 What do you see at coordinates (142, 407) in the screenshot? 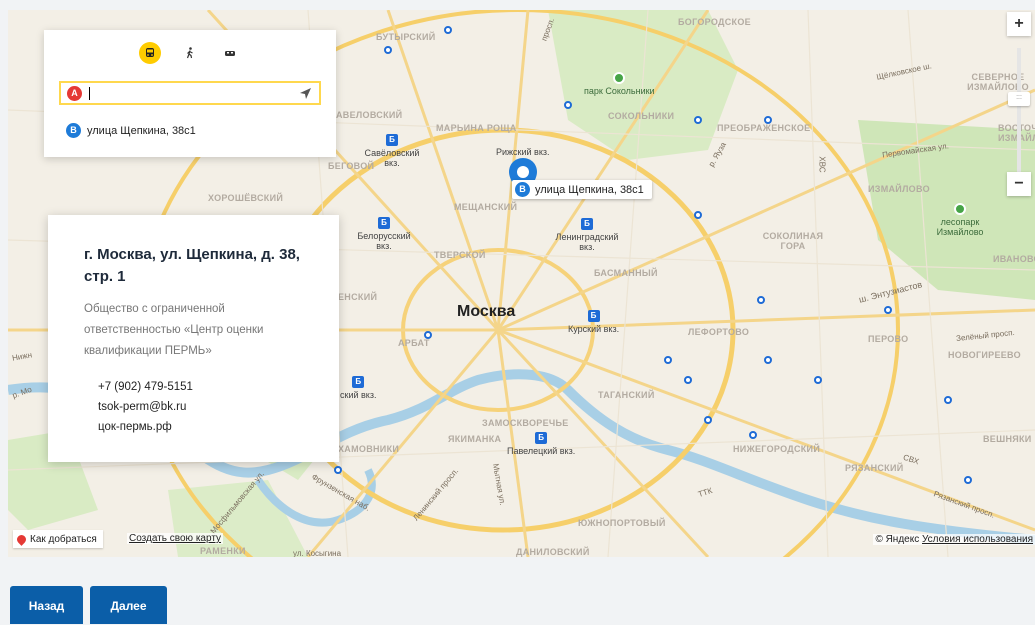
I see `email: tsok-perm@bk.ru` at bounding box center [142, 407].